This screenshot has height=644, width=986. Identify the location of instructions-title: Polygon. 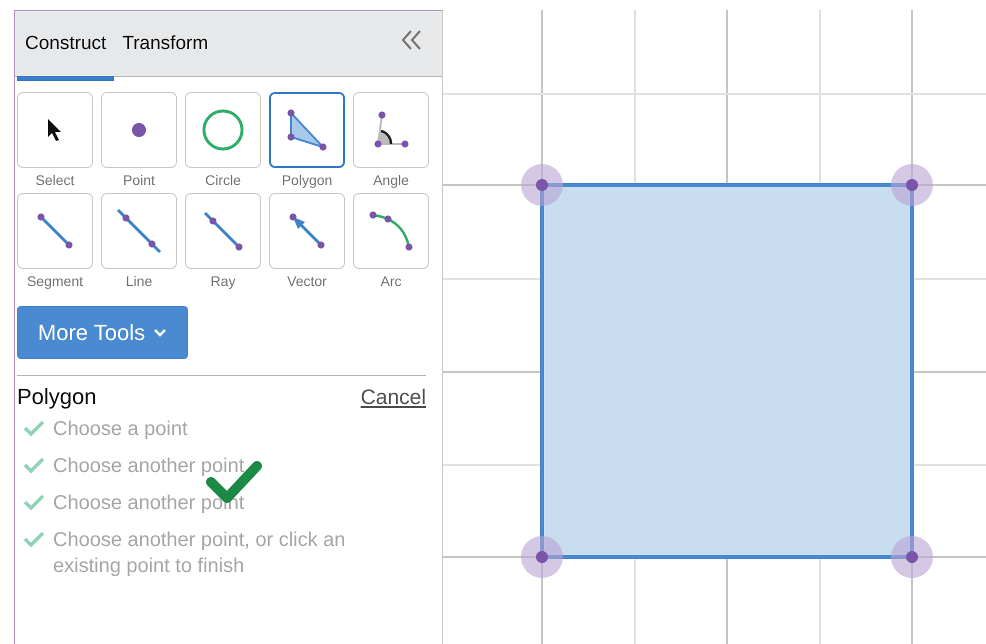
(57, 397).